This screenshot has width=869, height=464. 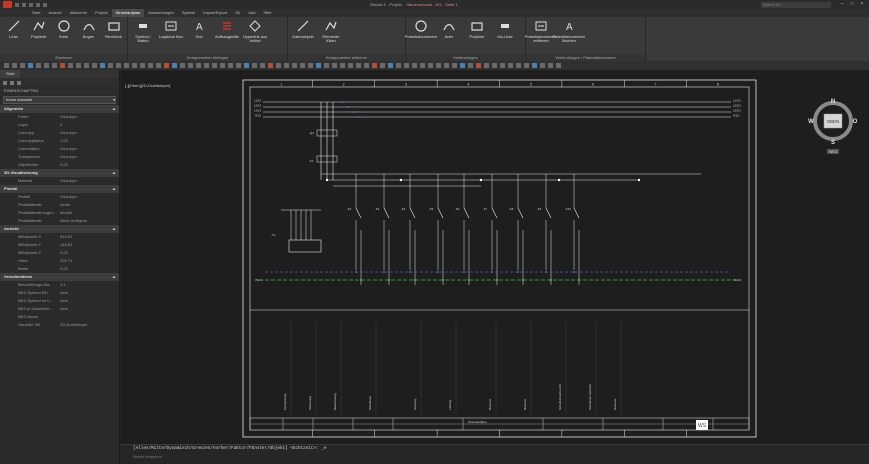 I want to click on compass-west: W, so click(x=811, y=122).